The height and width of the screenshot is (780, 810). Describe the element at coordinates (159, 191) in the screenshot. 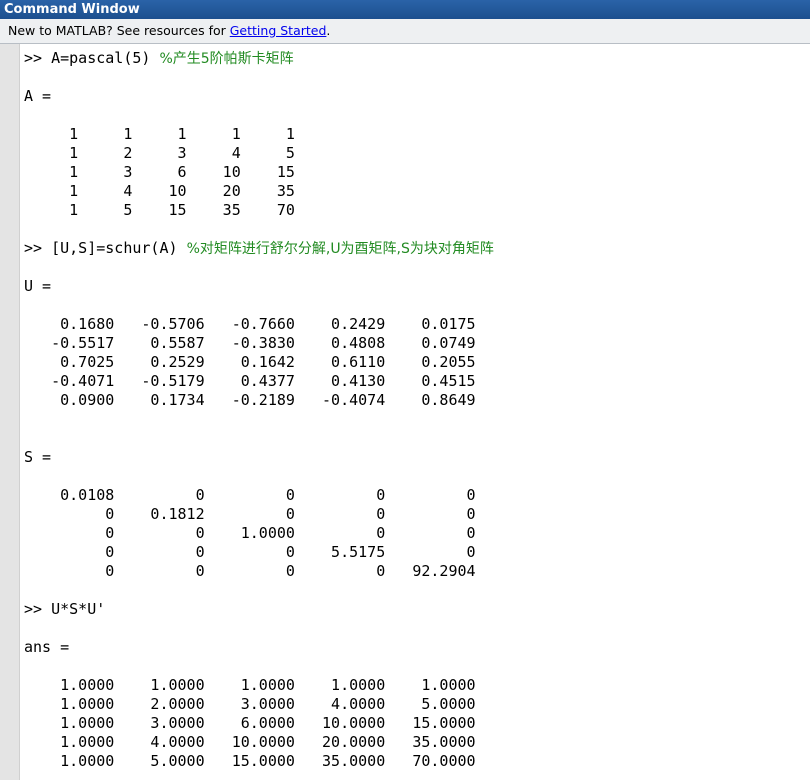

I see `output-line: 1 4 10 20 35` at that location.